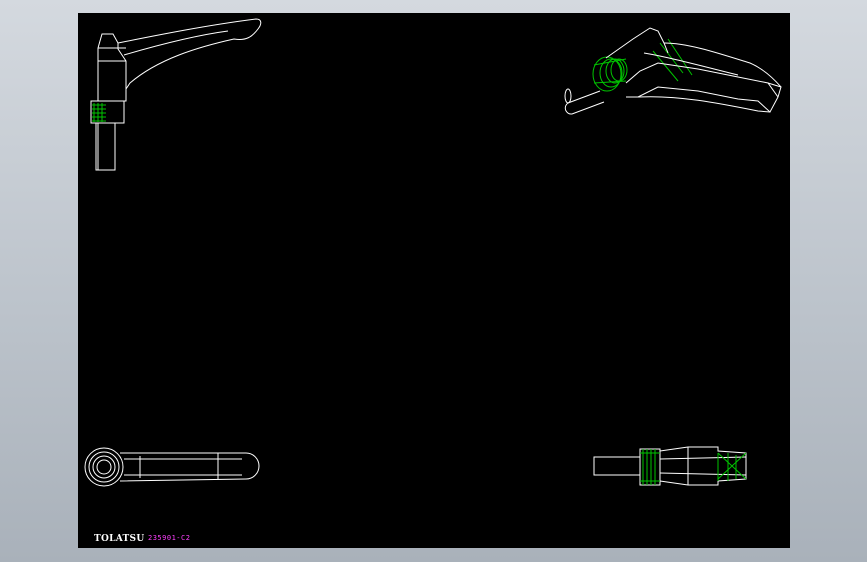 This screenshot has width=867, height=562. I want to click on iso-collar-thread, so click(642, 65).